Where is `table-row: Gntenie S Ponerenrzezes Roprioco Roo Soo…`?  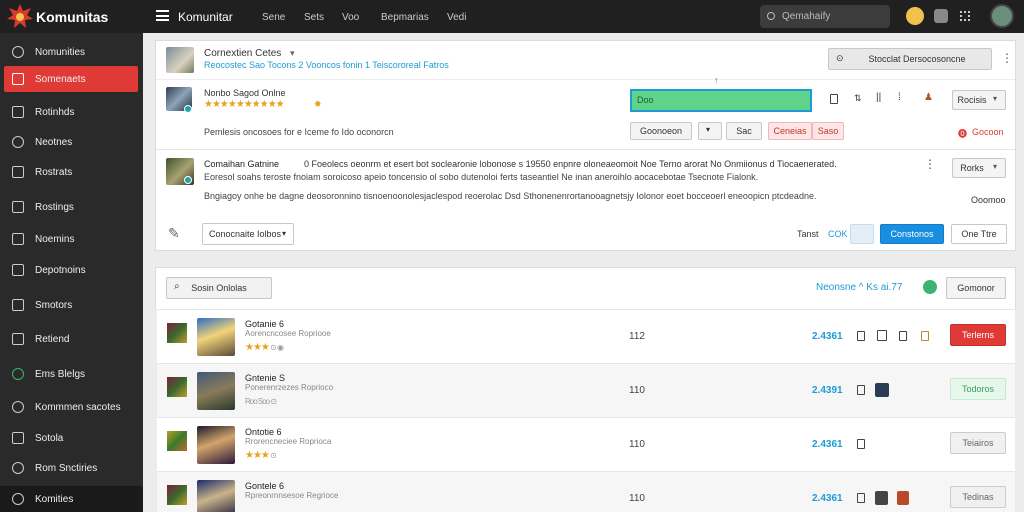
table-row: Gntenie S Ponerenrzezes Roprioco Roo Soo… is located at coordinates (586, 390).